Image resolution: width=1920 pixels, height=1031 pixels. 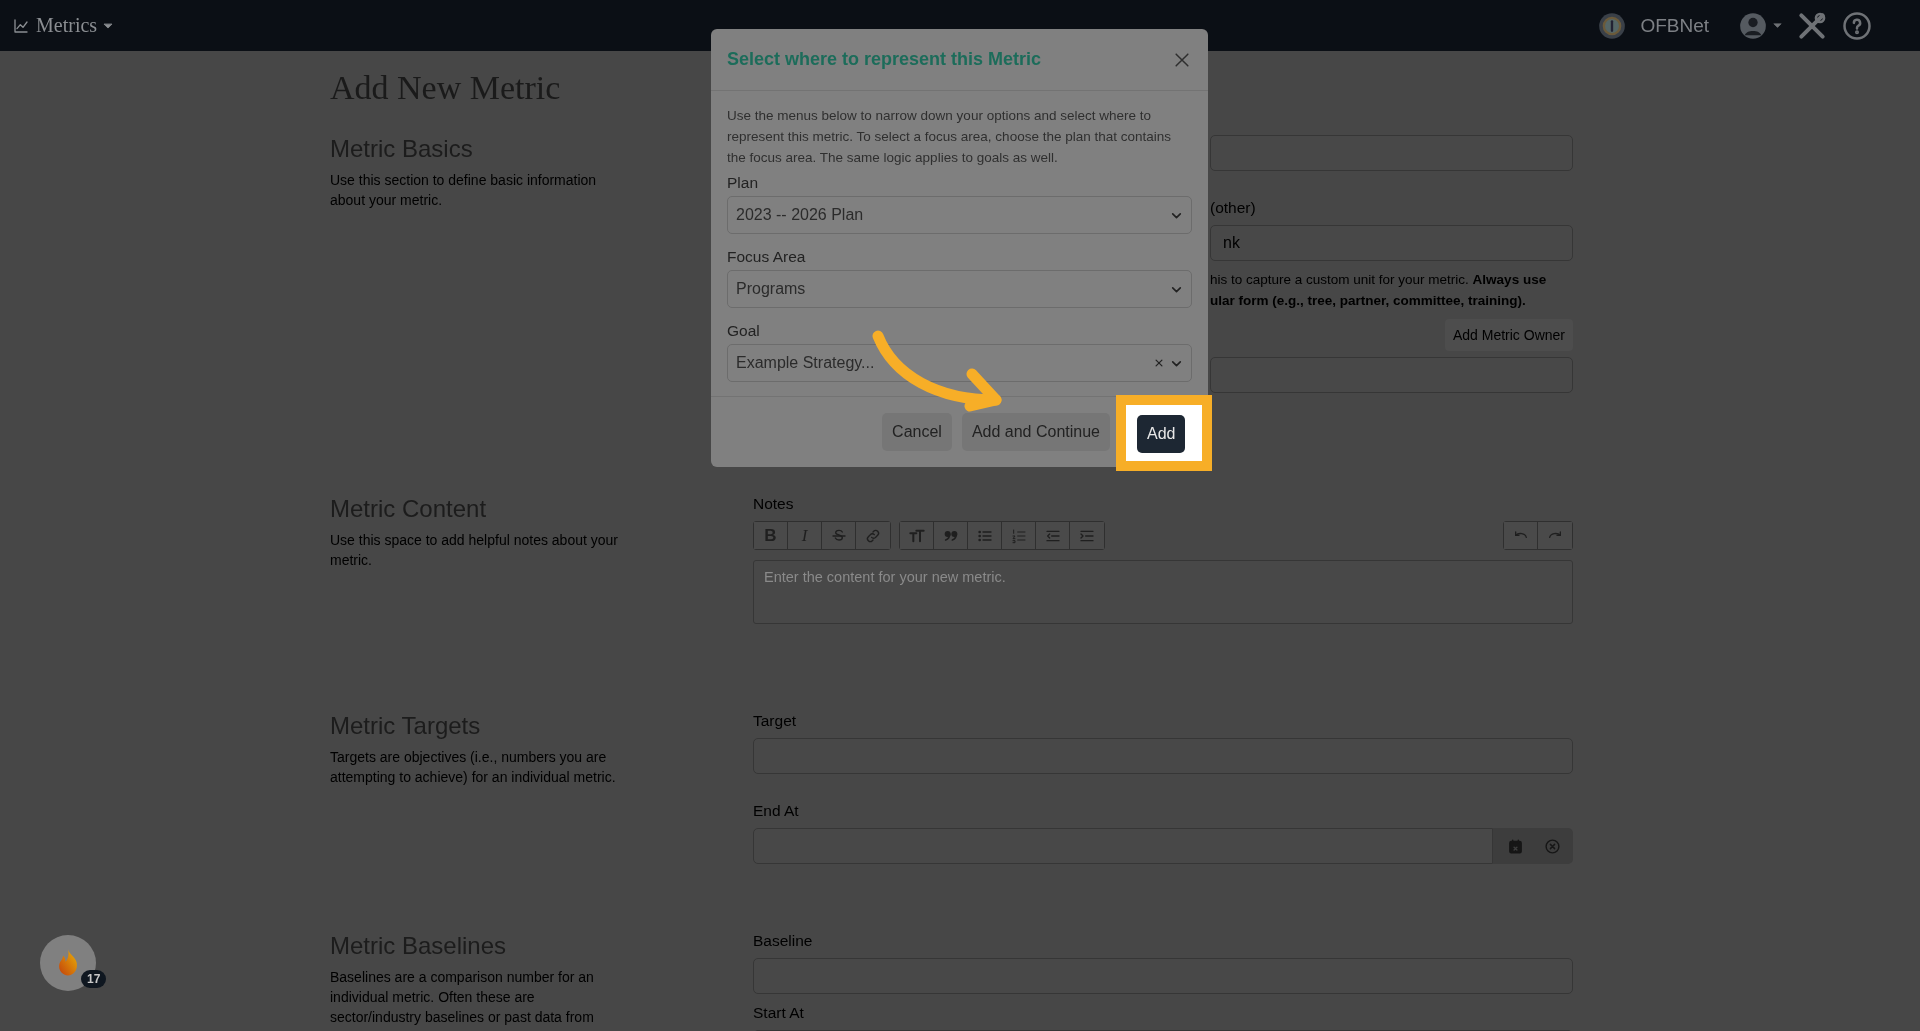 I want to click on notes-editor: Enter the content for your new metric., so click(x=1163, y=592).